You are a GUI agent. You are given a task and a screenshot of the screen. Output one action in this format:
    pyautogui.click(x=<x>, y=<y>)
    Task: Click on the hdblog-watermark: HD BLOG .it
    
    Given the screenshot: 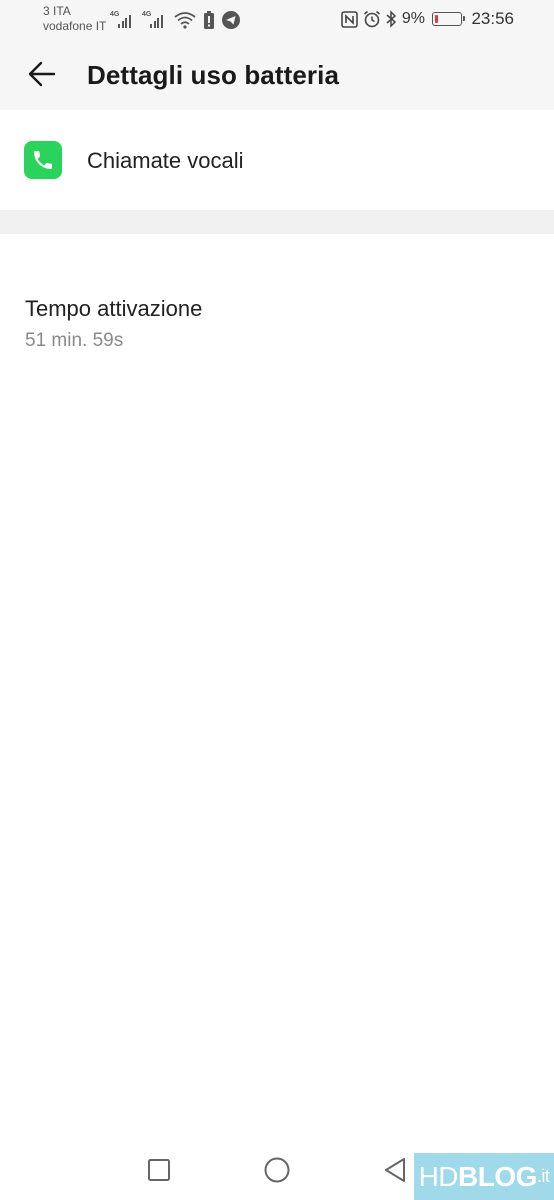 What is the action you would take?
    pyautogui.click(x=484, y=1176)
    